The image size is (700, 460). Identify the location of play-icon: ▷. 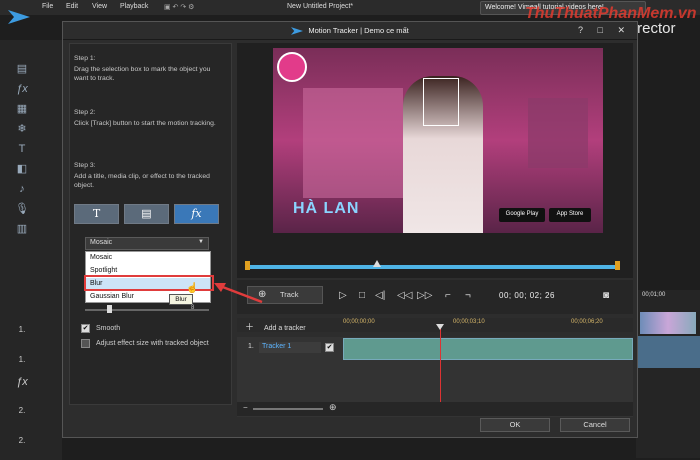
(343, 295).